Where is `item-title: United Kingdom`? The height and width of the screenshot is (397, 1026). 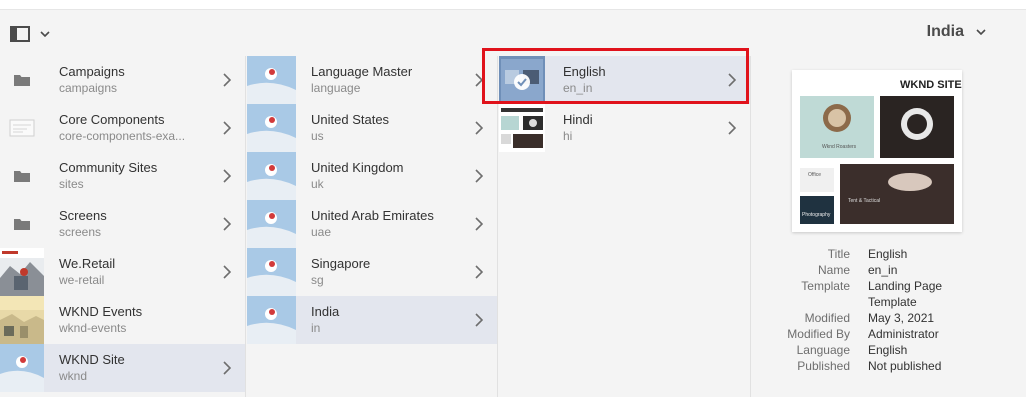 item-title: United Kingdom is located at coordinates (357, 167).